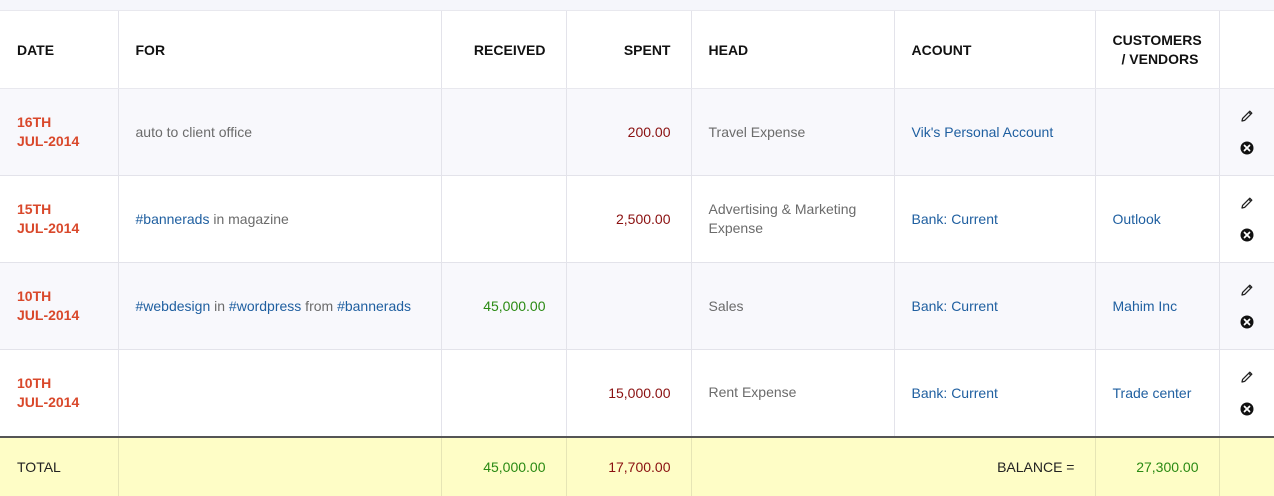 The width and height of the screenshot is (1274, 496). I want to click on col-account-header: ACOUNT, so click(995, 50).